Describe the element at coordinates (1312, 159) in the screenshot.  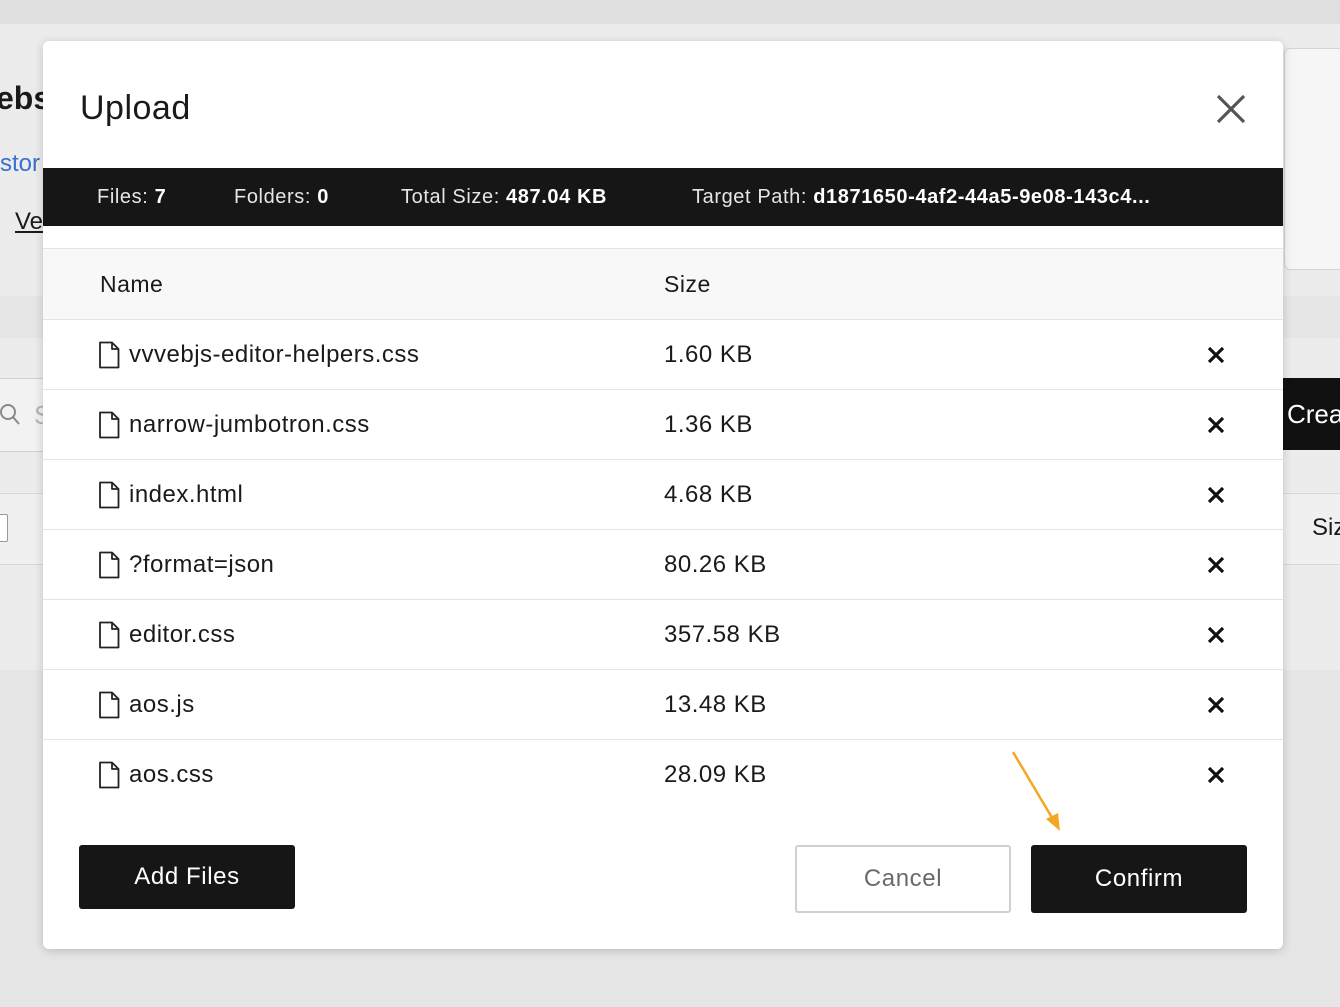
I see `background-side-card` at that location.